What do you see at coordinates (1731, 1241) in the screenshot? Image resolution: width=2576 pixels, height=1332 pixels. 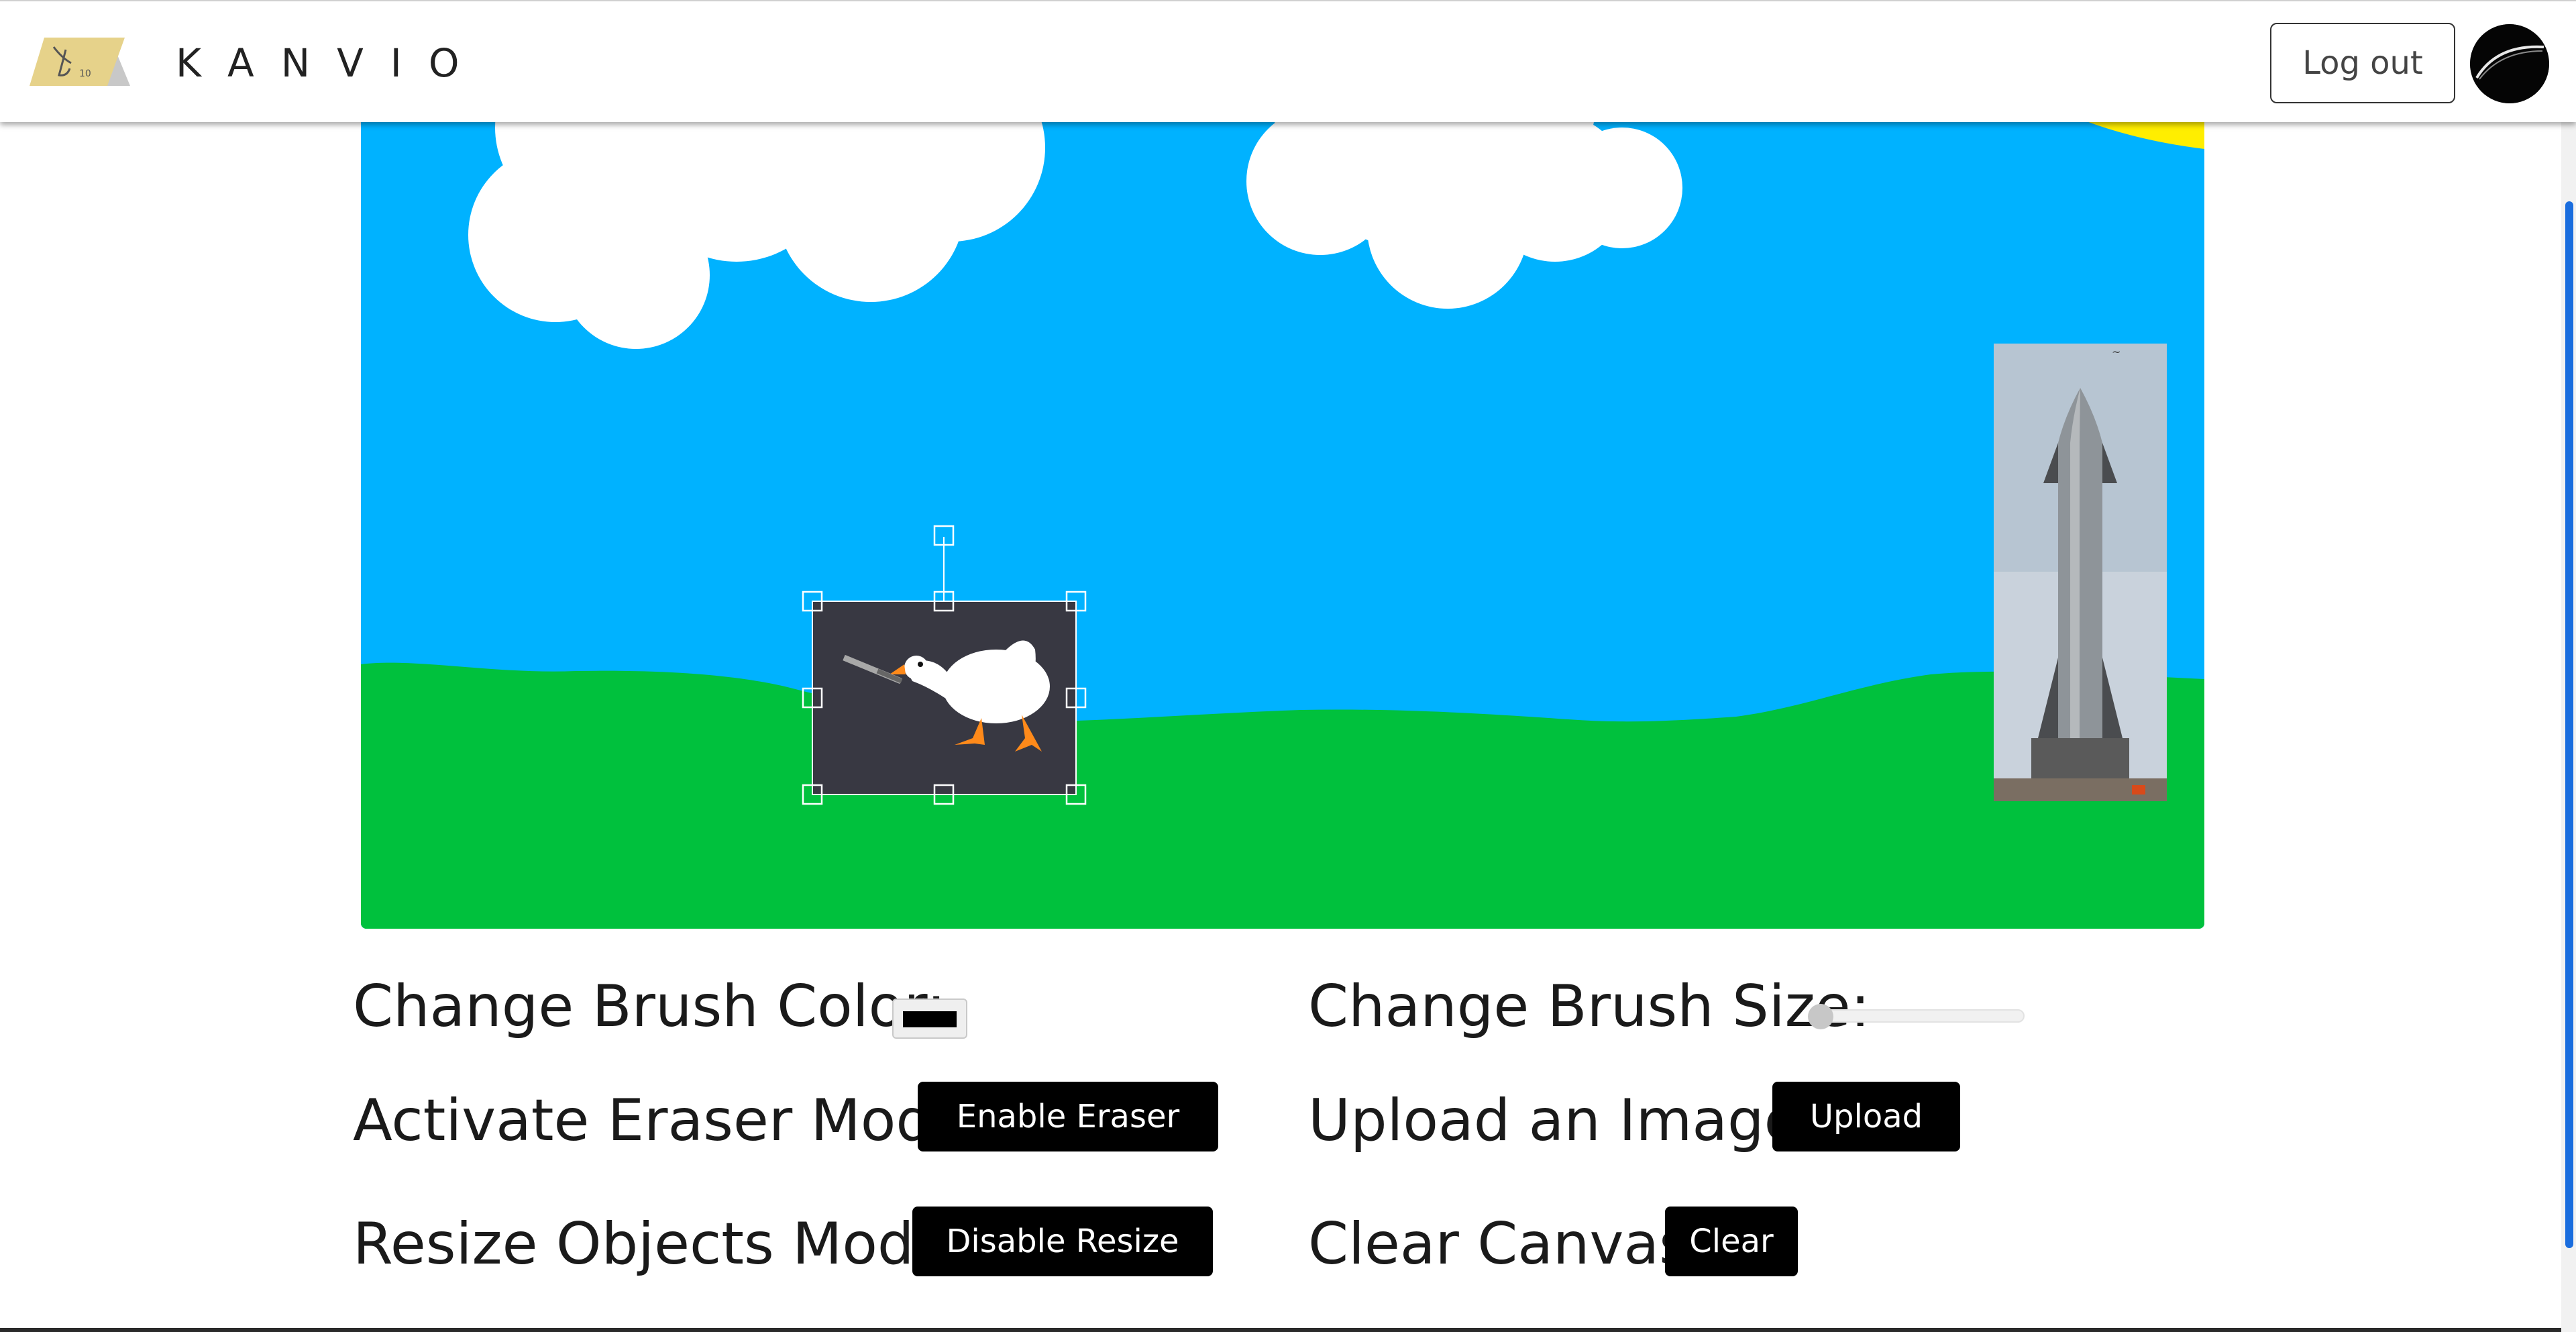 I see `clear-button: Clear` at bounding box center [1731, 1241].